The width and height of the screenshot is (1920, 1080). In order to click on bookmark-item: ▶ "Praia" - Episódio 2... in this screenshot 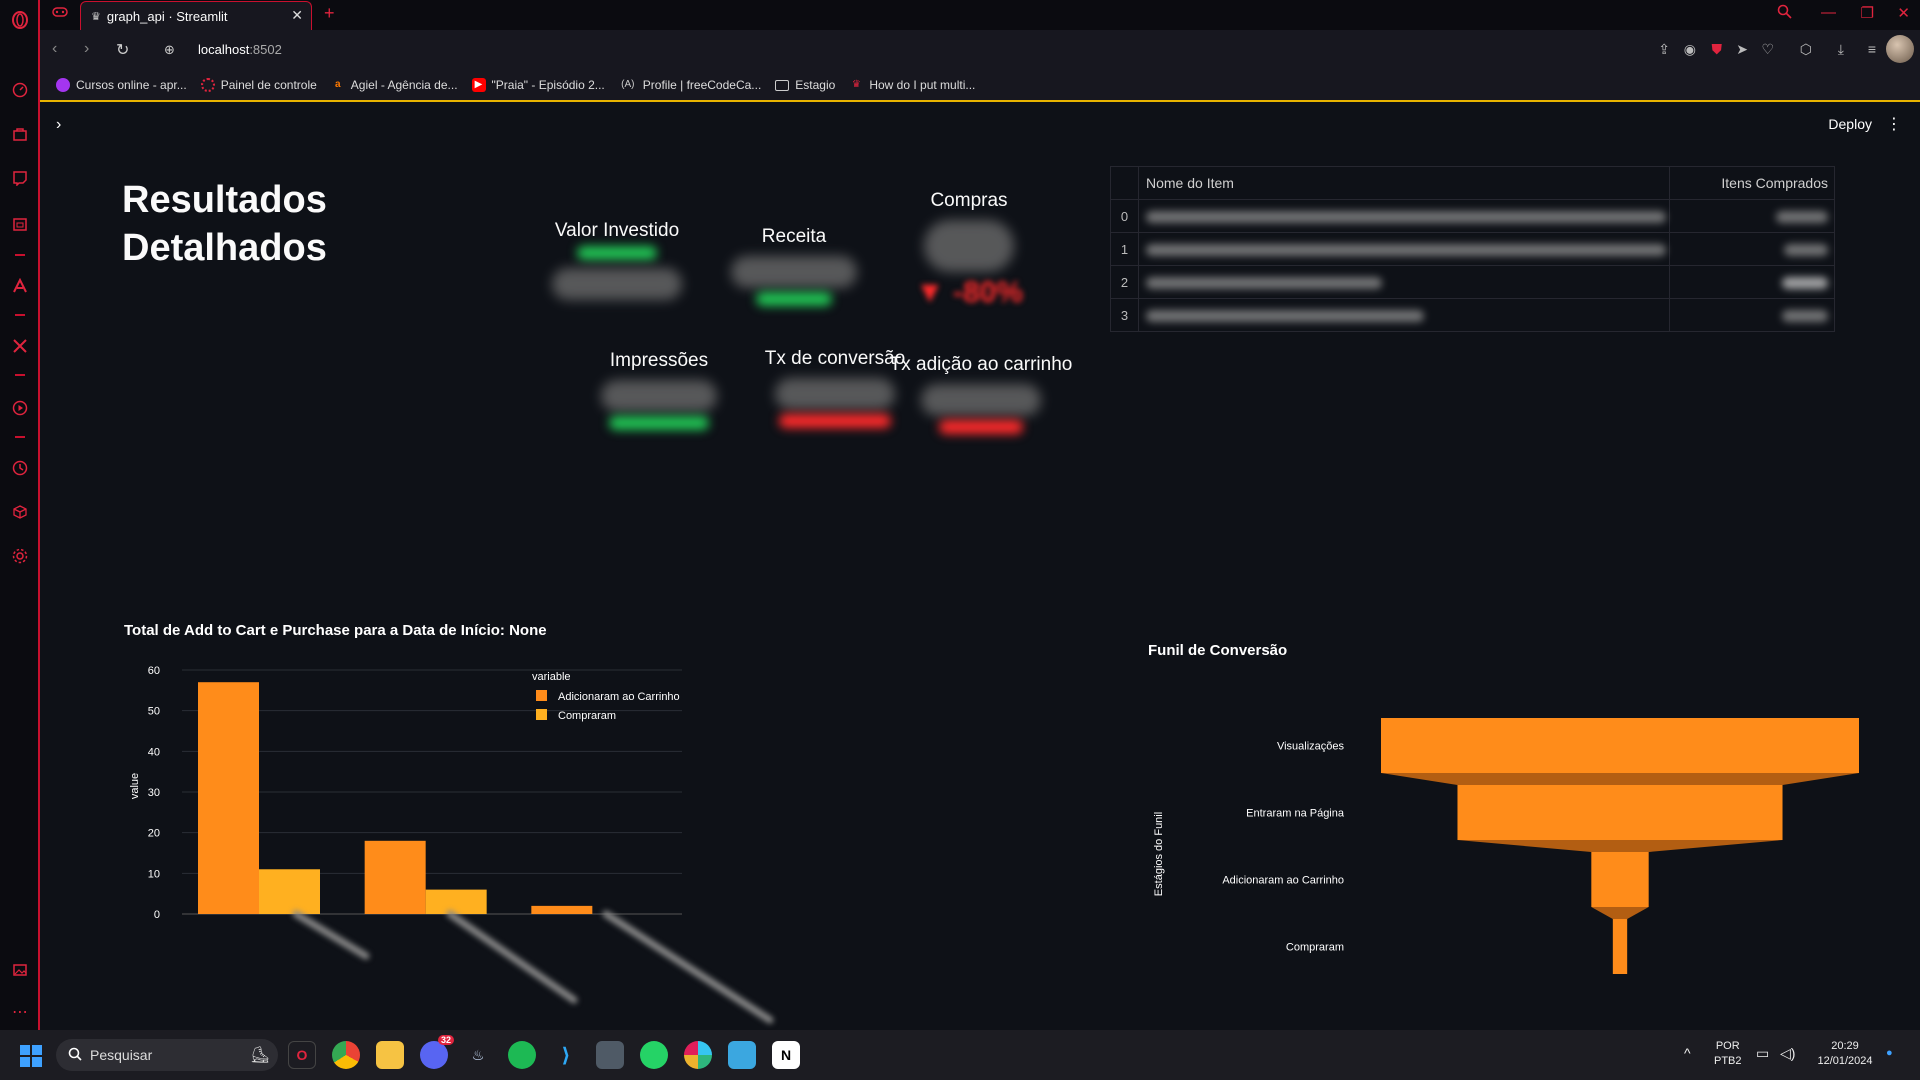, I will do `click(538, 85)`.